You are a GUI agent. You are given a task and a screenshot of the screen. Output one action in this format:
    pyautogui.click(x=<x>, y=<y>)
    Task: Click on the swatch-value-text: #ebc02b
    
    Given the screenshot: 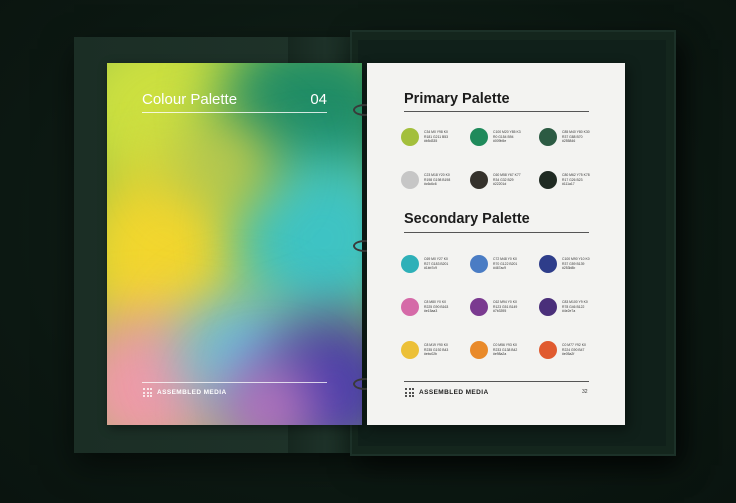 What is the action you would take?
    pyautogui.click(x=431, y=354)
    